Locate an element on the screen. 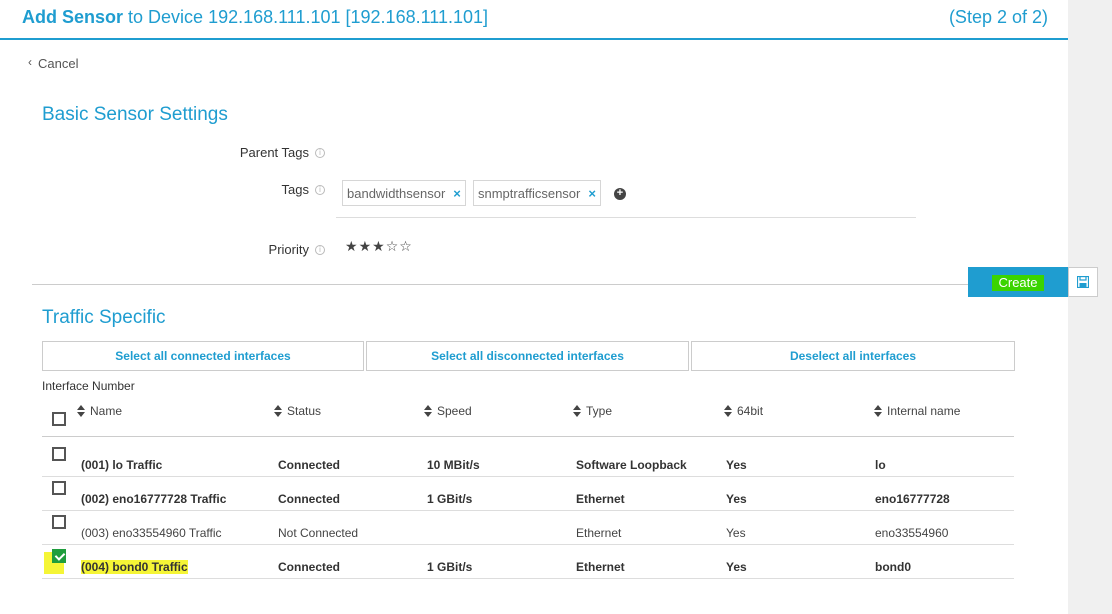  create-button: Create is located at coordinates (1018, 282).